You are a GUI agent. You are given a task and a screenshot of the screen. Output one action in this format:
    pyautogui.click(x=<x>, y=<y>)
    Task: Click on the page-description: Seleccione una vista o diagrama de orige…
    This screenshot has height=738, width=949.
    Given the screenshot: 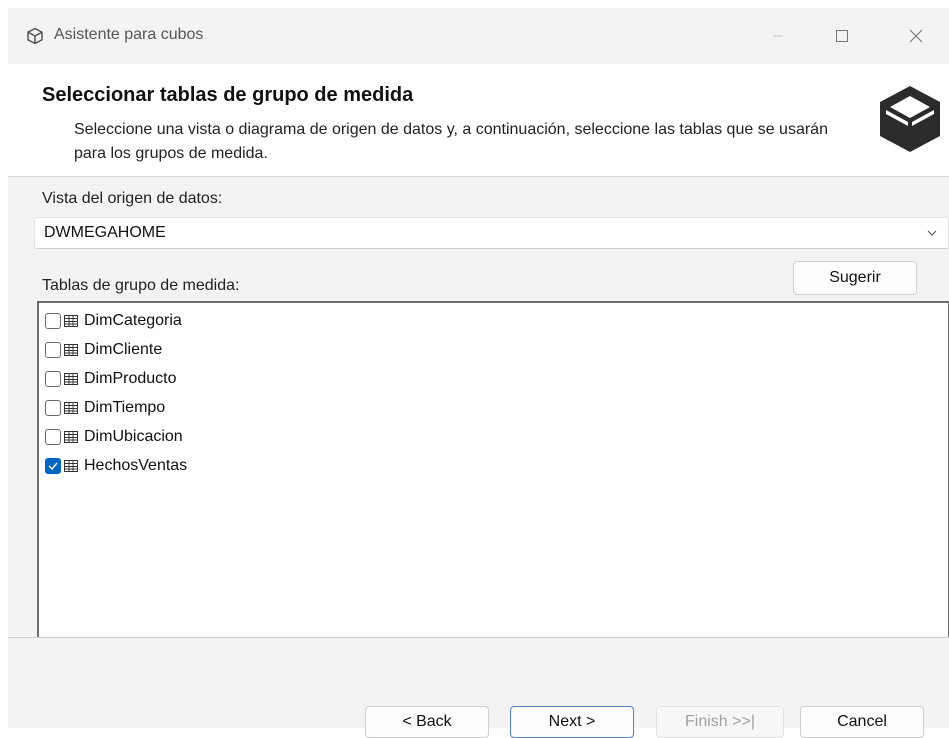 What is the action you would take?
    pyautogui.click(x=451, y=141)
    